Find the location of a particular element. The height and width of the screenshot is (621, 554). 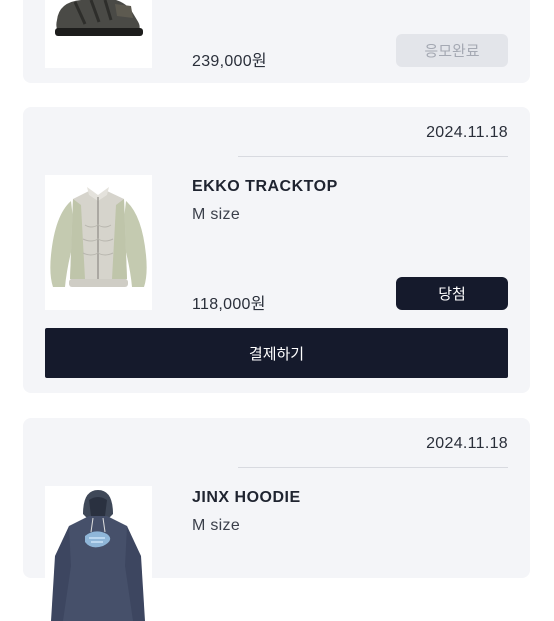

status-button-won: 당첨 is located at coordinates (452, 293).